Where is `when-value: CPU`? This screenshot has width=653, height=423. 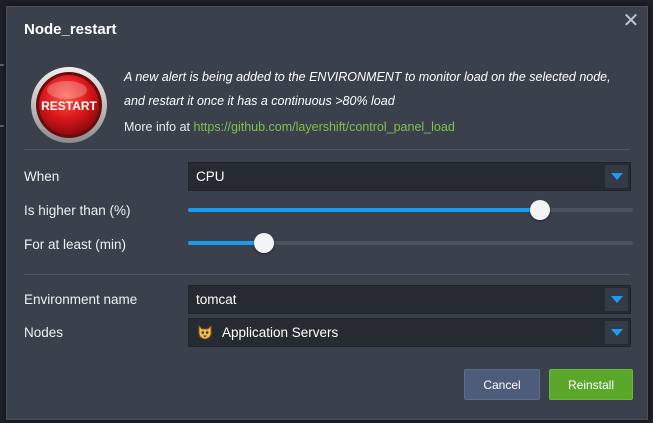 when-value: CPU is located at coordinates (210, 176).